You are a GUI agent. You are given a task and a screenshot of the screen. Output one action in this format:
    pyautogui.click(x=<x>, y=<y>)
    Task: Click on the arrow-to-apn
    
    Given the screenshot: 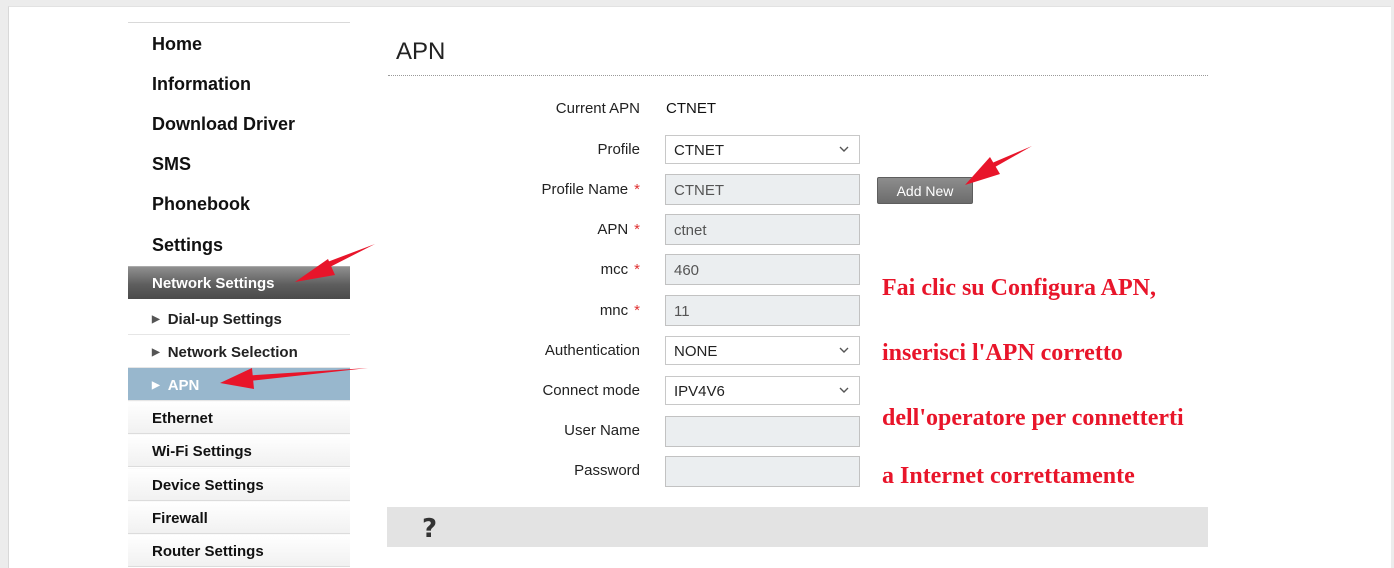 What is the action you would take?
    pyautogui.click(x=294, y=378)
    